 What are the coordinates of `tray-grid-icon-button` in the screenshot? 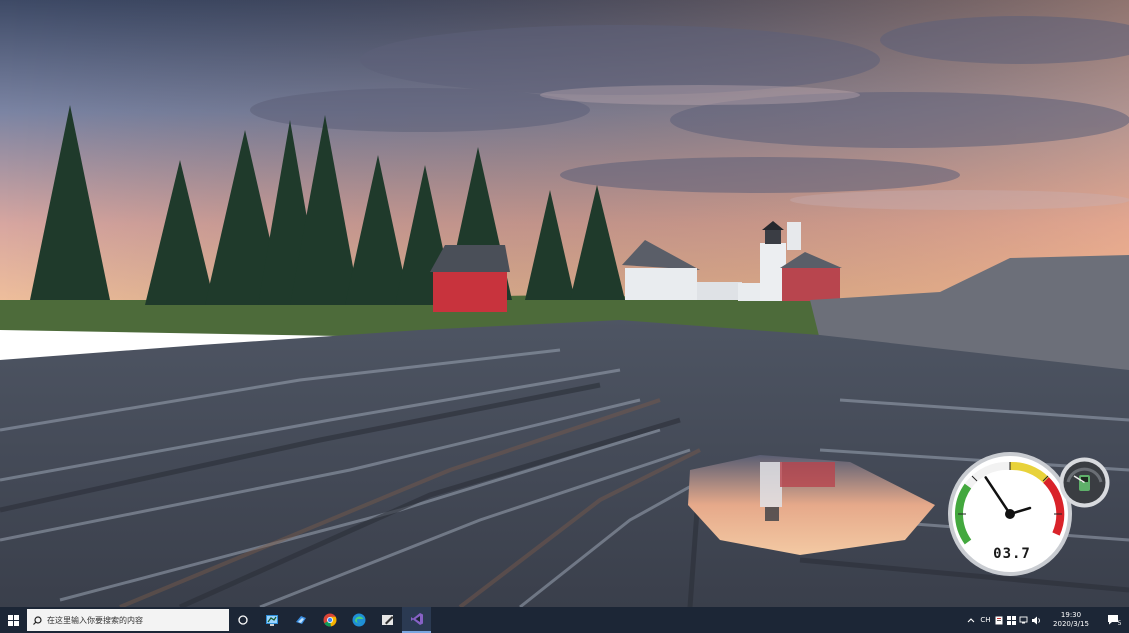 It's located at (1011, 620).